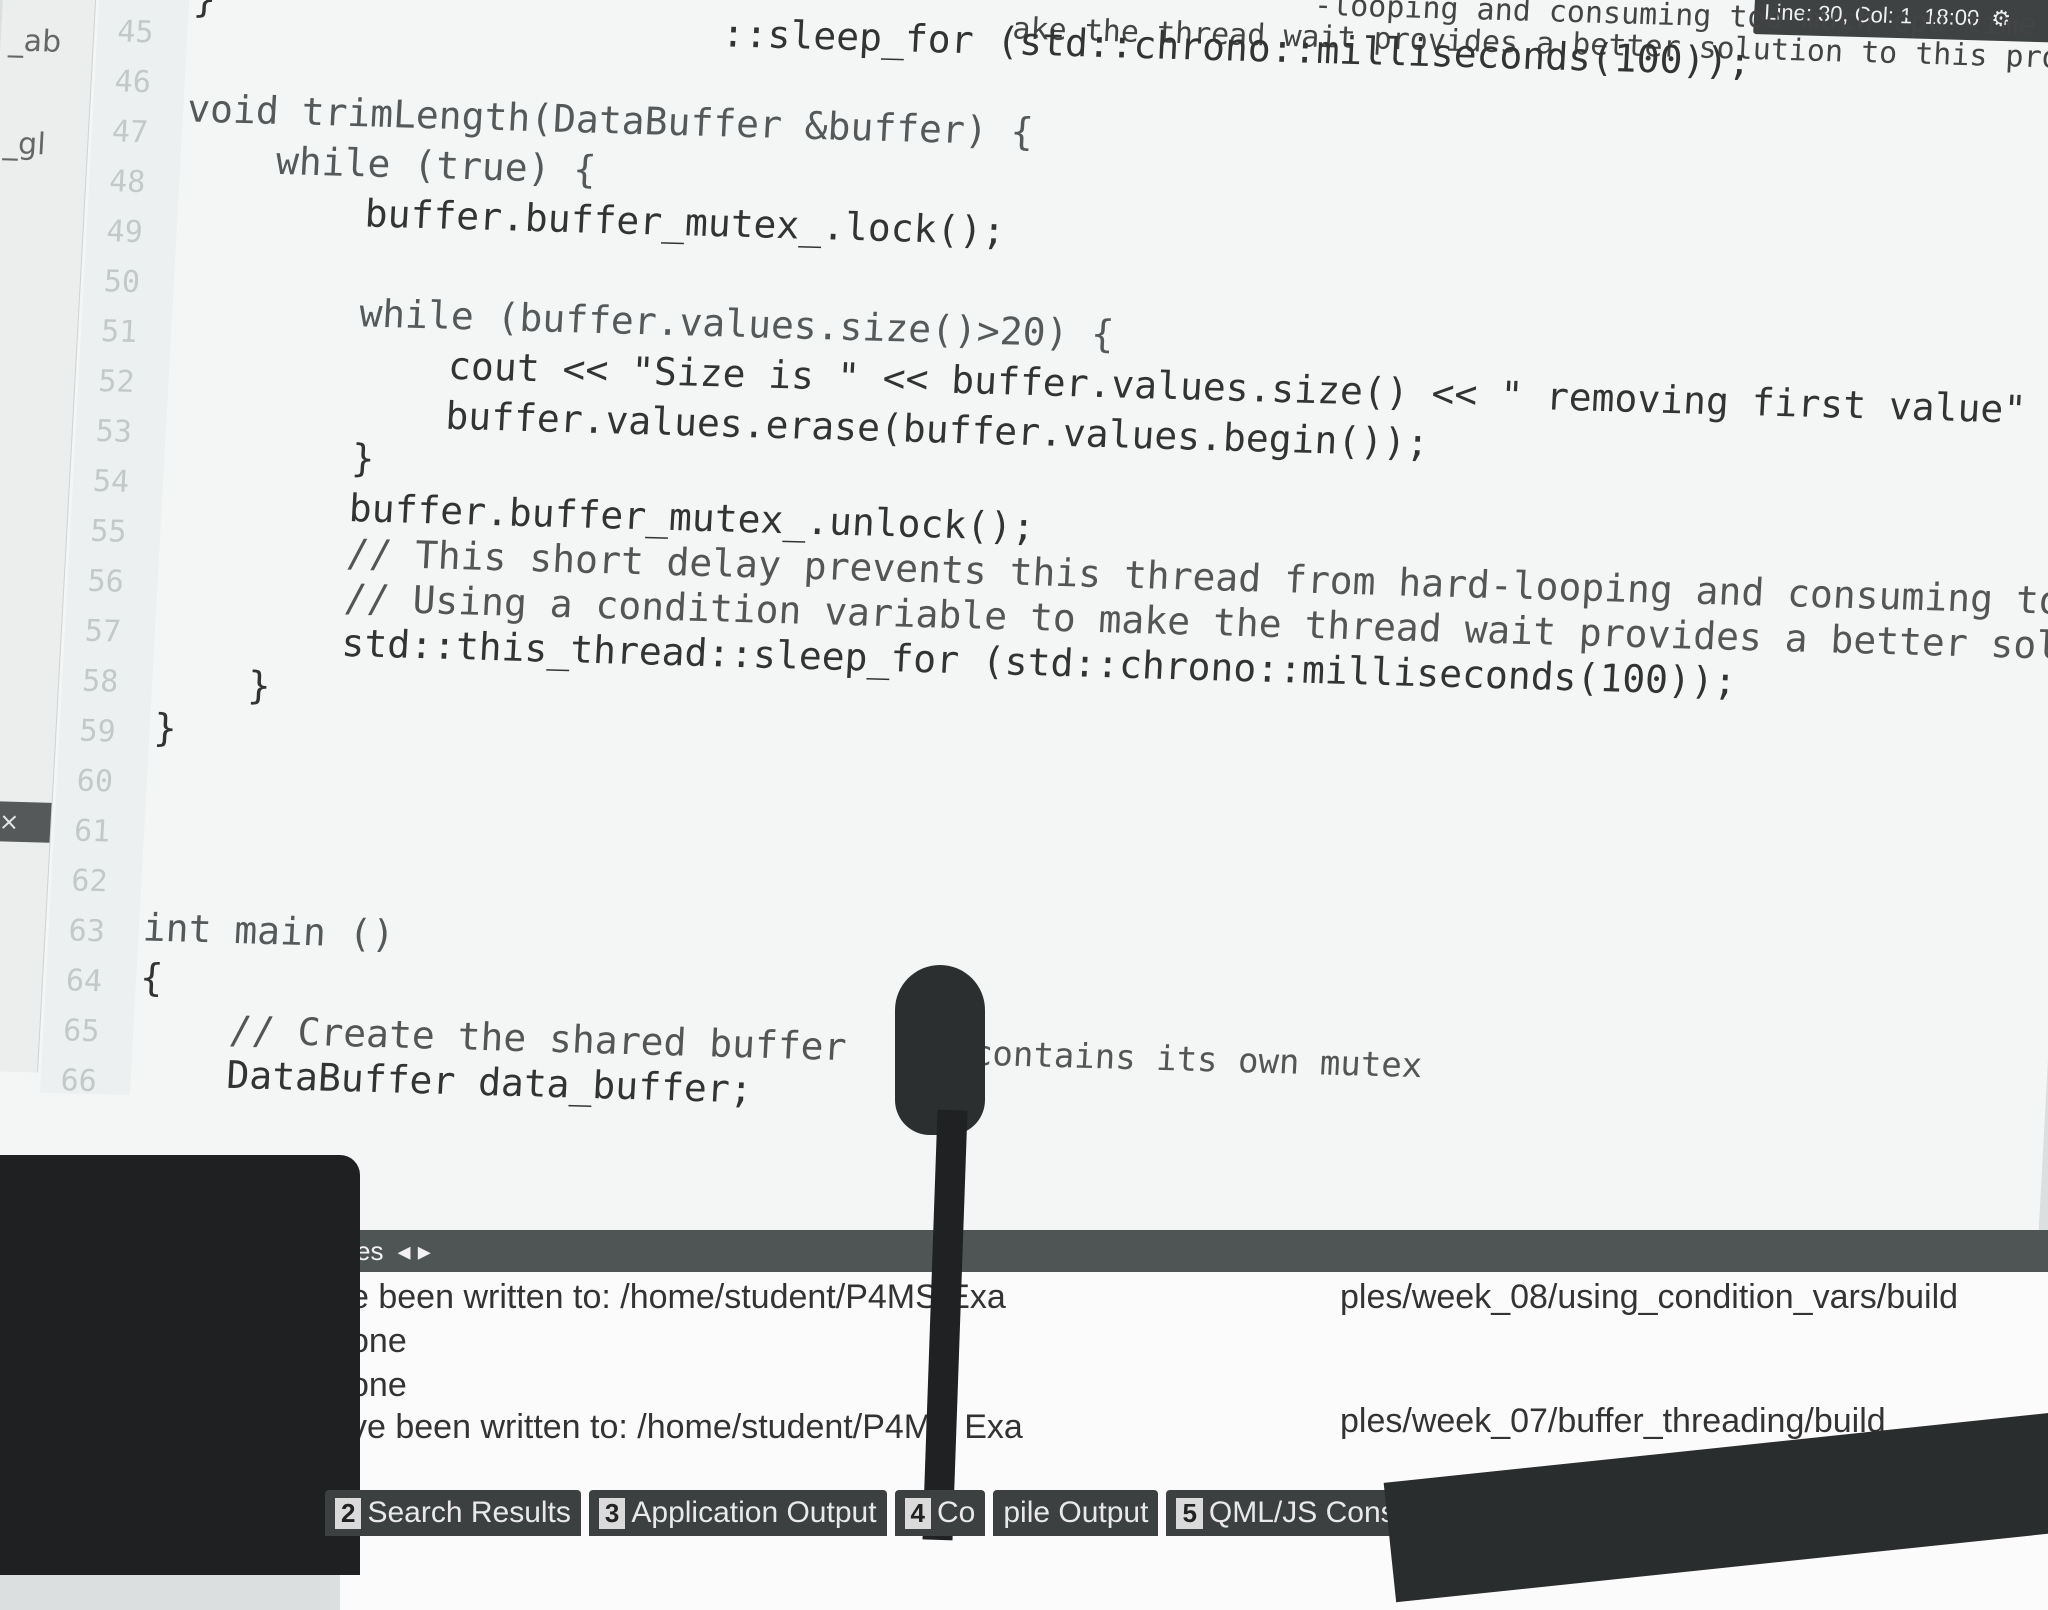  What do you see at coordinates (151, 977) in the screenshot?
I see `code-line: {` at bounding box center [151, 977].